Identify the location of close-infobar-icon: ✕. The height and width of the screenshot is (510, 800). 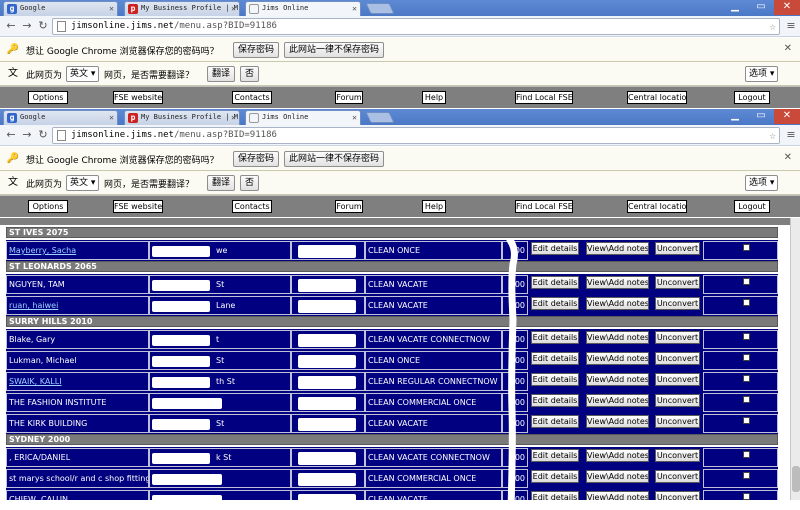
(788, 157).